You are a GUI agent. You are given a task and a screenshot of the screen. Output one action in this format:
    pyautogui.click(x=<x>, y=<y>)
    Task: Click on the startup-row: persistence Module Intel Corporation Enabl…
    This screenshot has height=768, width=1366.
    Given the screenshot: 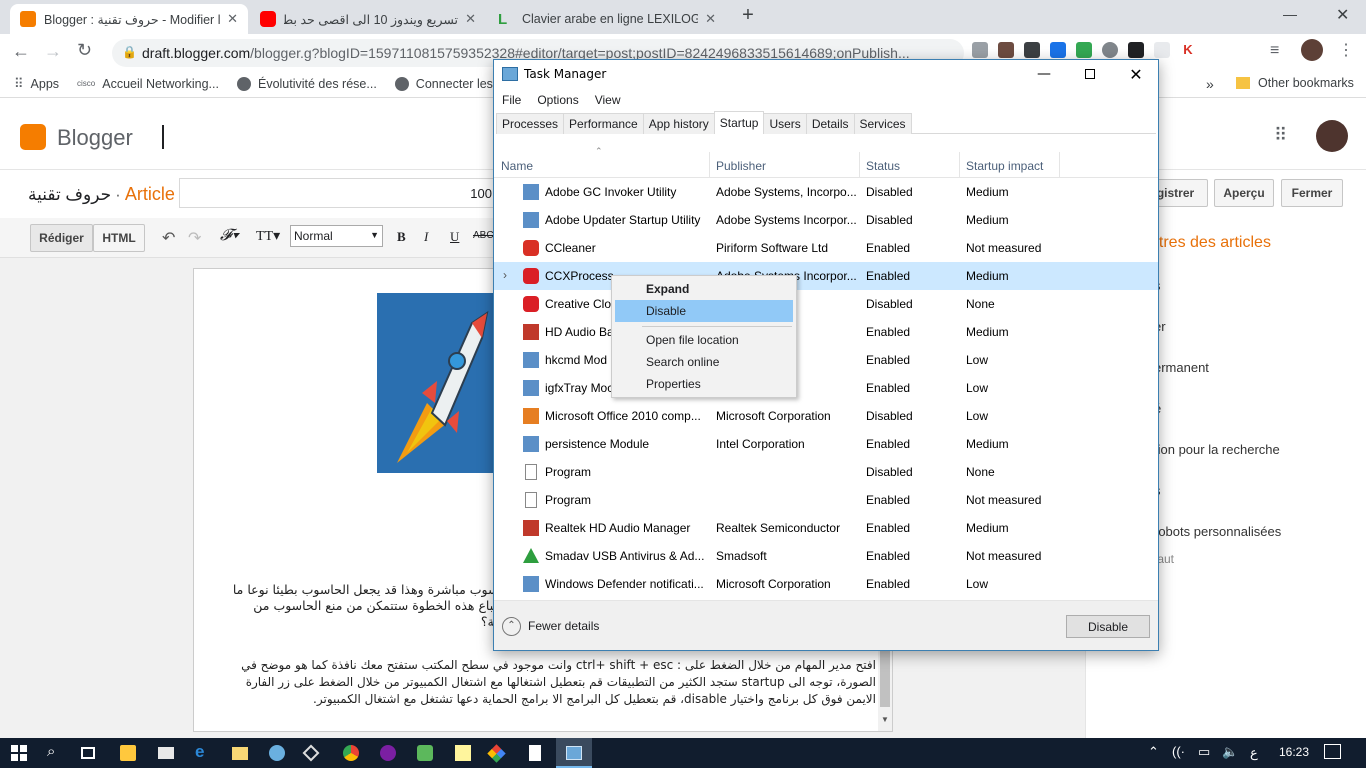 What is the action you would take?
    pyautogui.click(x=826, y=444)
    